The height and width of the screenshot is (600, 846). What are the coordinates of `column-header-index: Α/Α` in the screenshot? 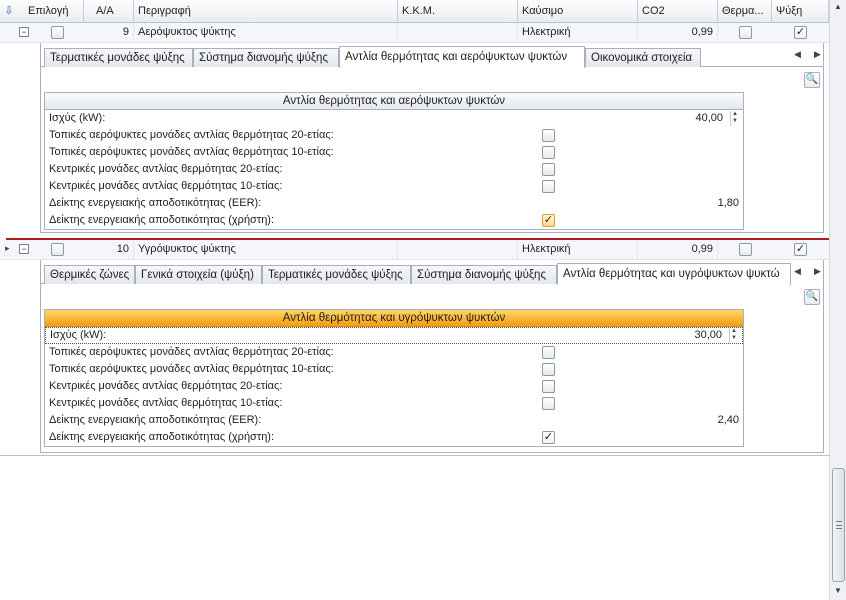 It's located at (109, 11).